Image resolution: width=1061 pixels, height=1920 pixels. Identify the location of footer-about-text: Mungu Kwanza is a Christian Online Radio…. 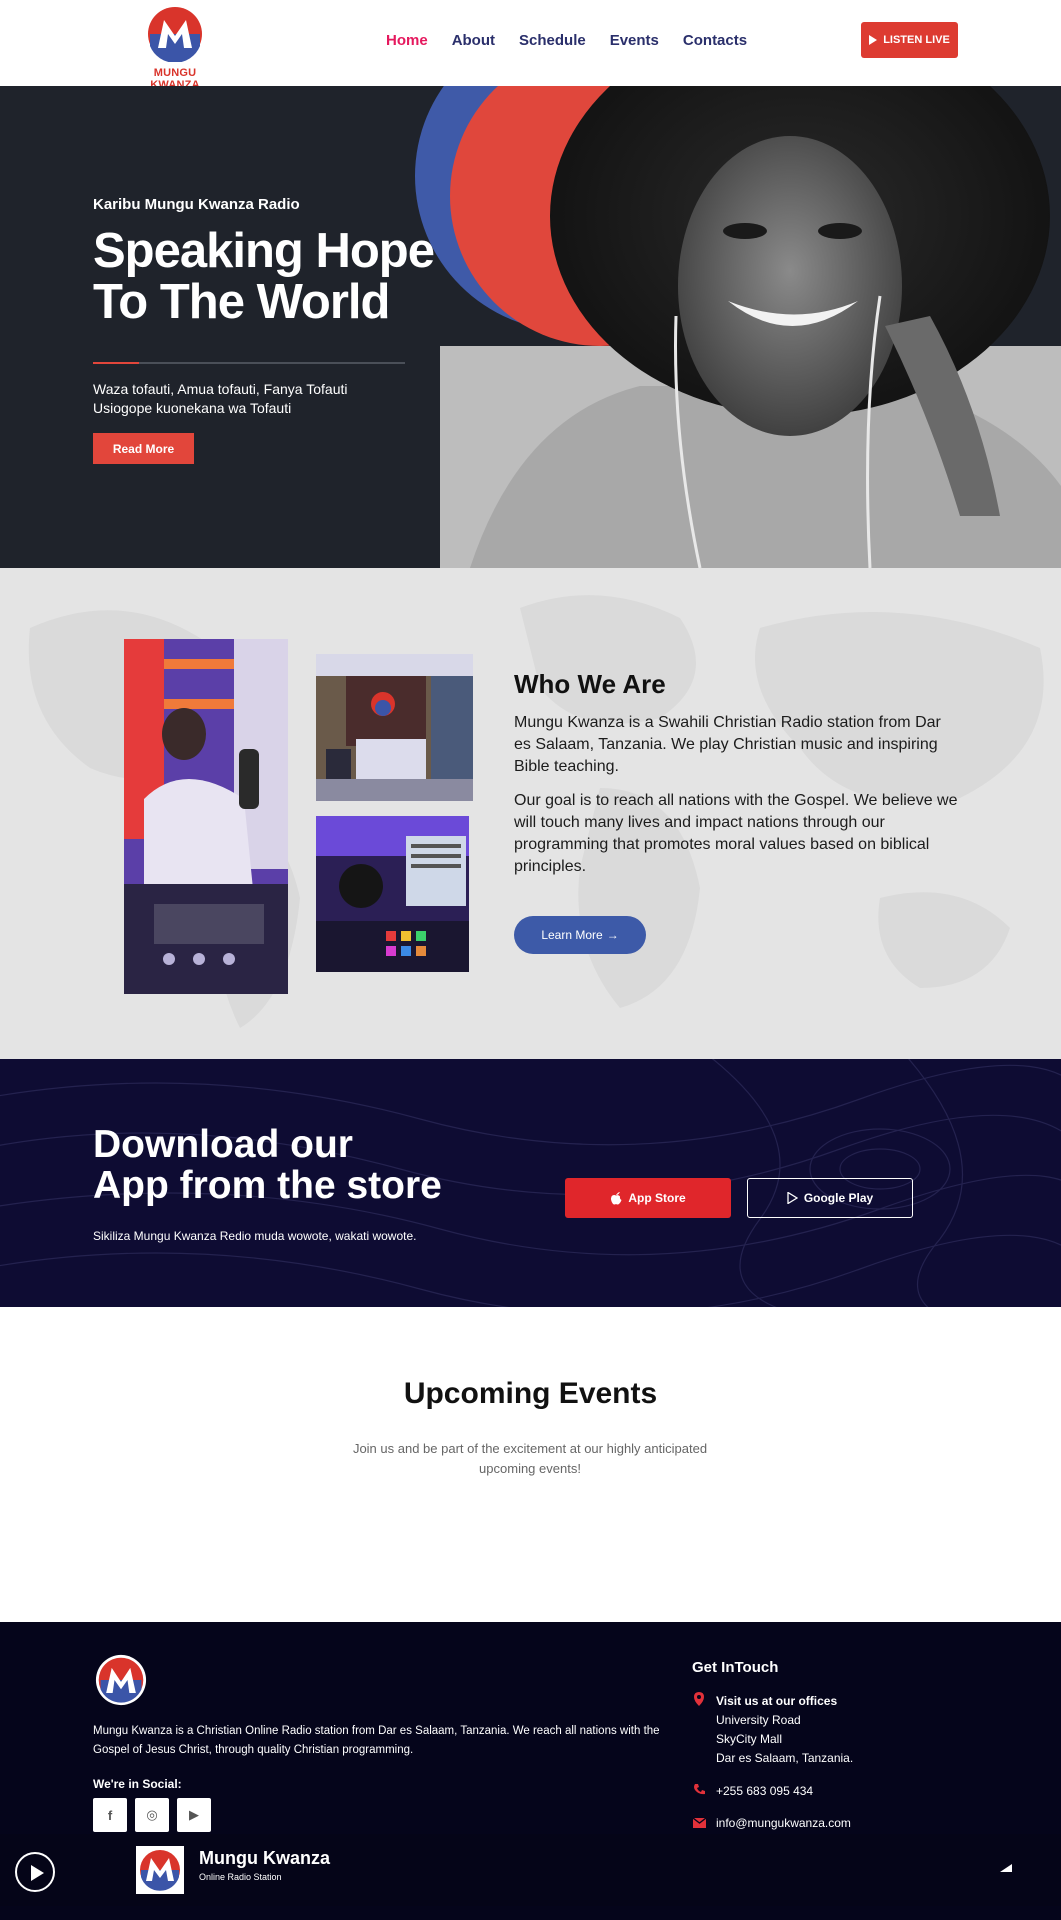
(376, 1740).